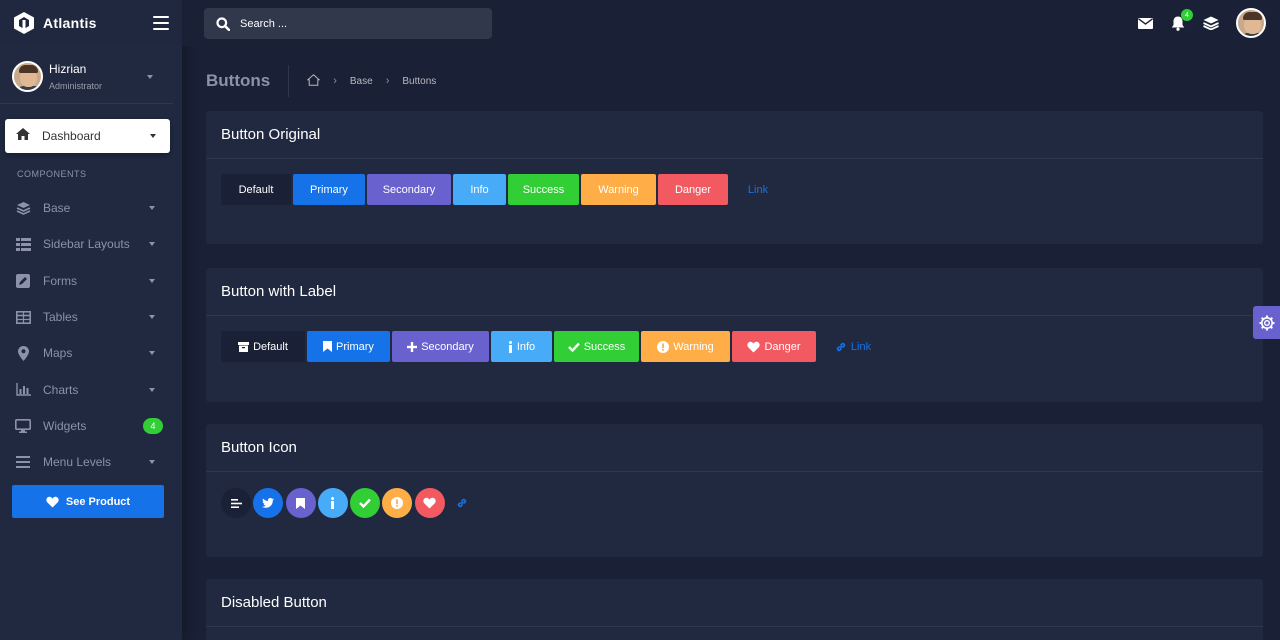 The height and width of the screenshot is (640, 1280). Describe the element at coordinates (23, 317) in the screenshot. I see `table-icon` at that location.